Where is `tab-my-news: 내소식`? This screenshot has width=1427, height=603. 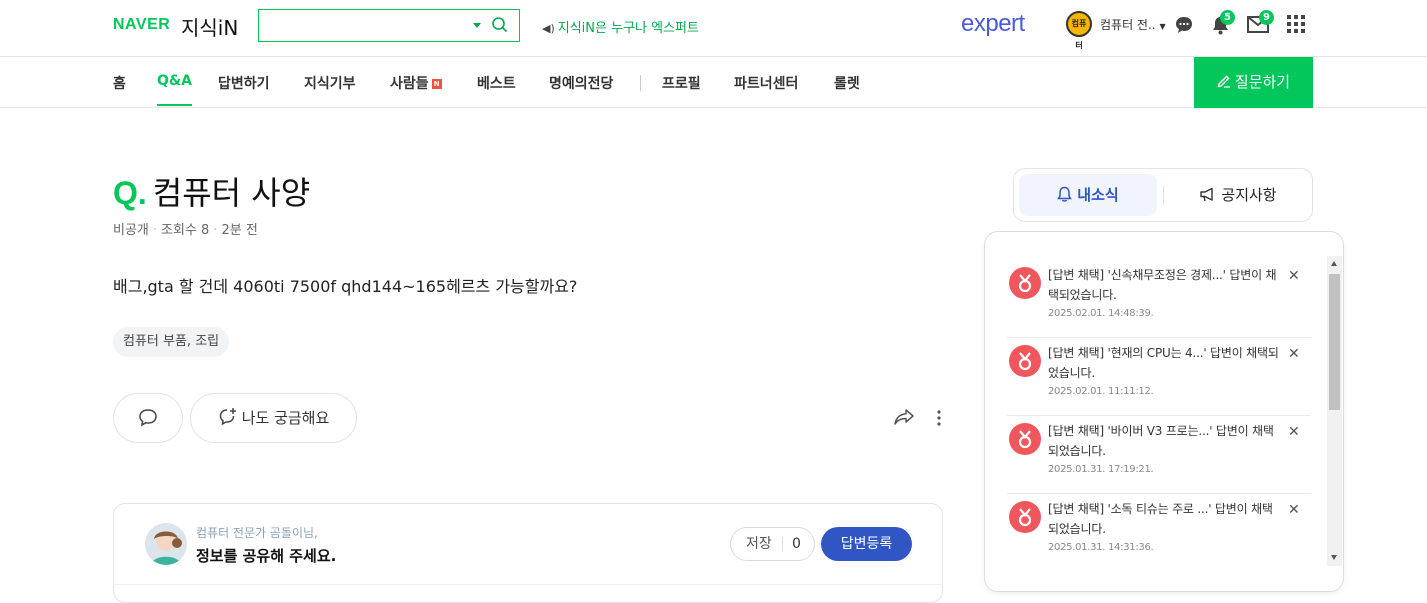 tab-my-news: 내소식 is located at coordinates (1088, 195).